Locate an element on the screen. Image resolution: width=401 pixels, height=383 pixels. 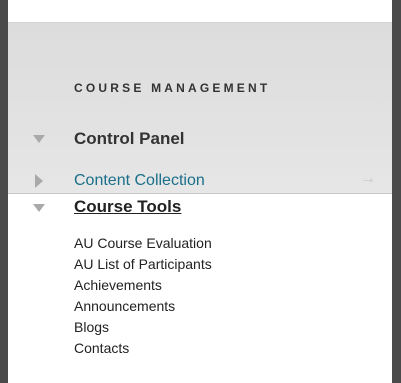
tool-item-blogs: Blogs is located at coordinates (143, 327).